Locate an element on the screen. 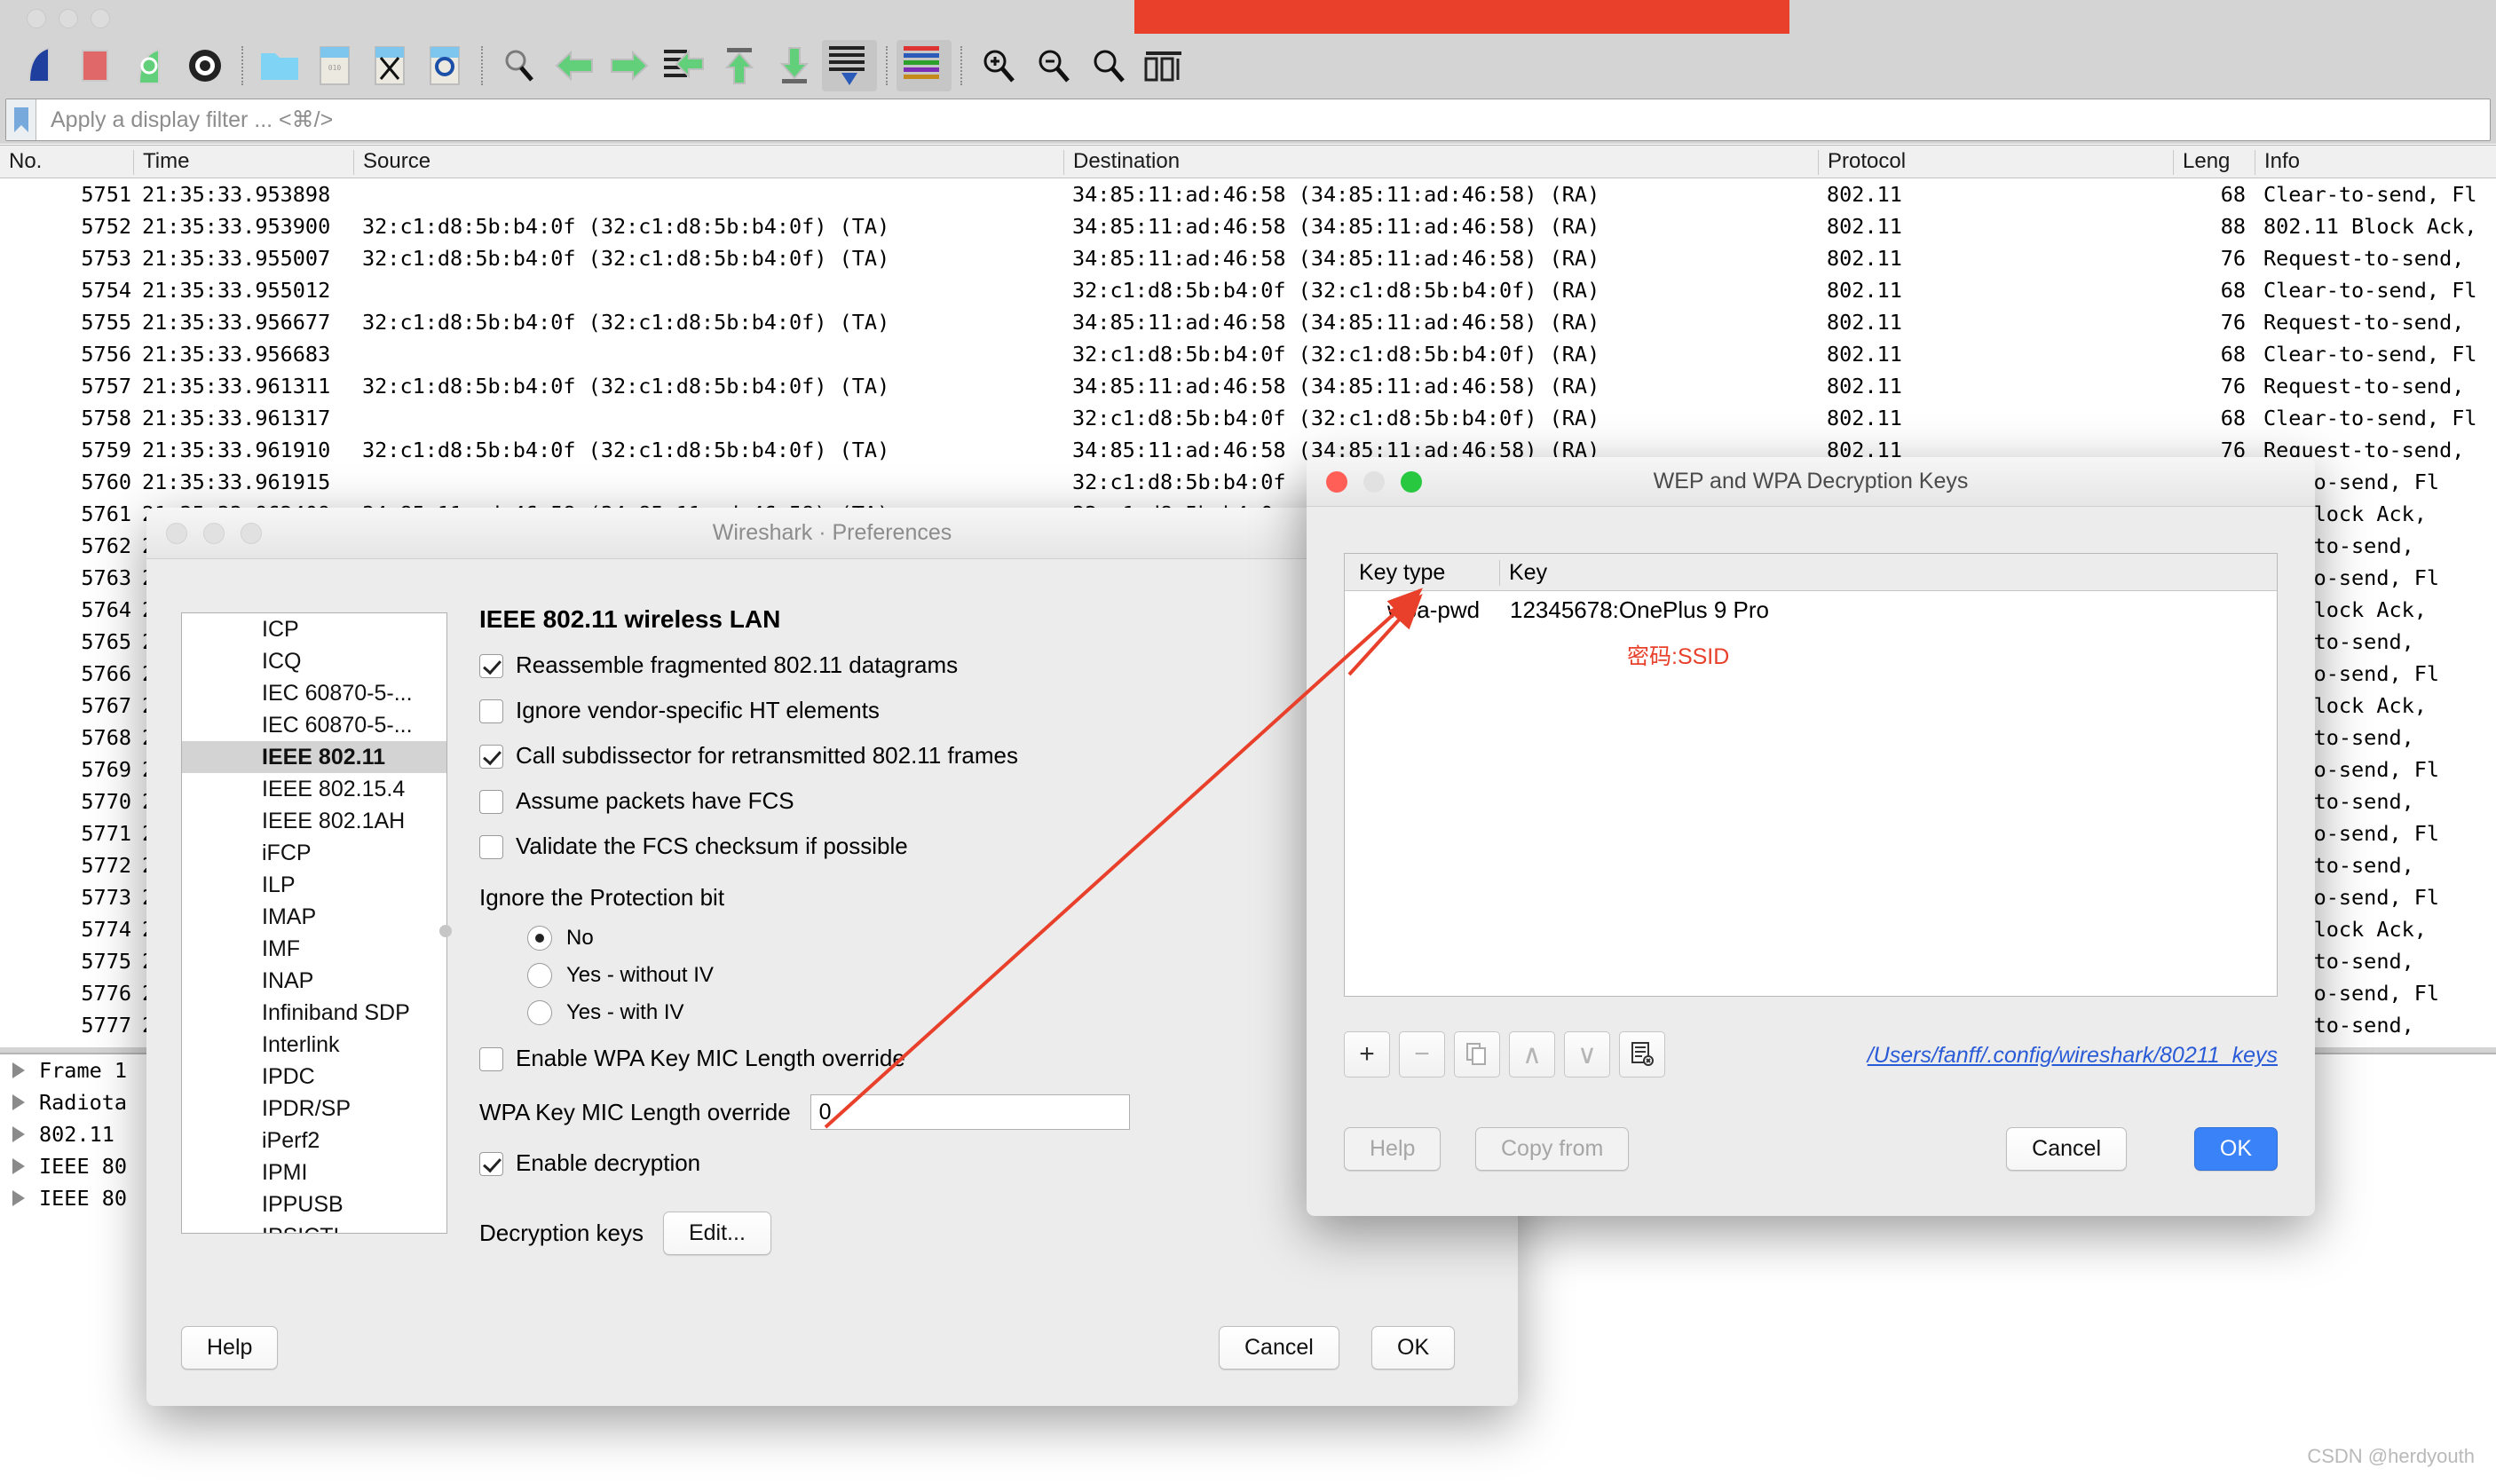  keys-dialog-traffic-lights is located at coordinates (1374, 482).